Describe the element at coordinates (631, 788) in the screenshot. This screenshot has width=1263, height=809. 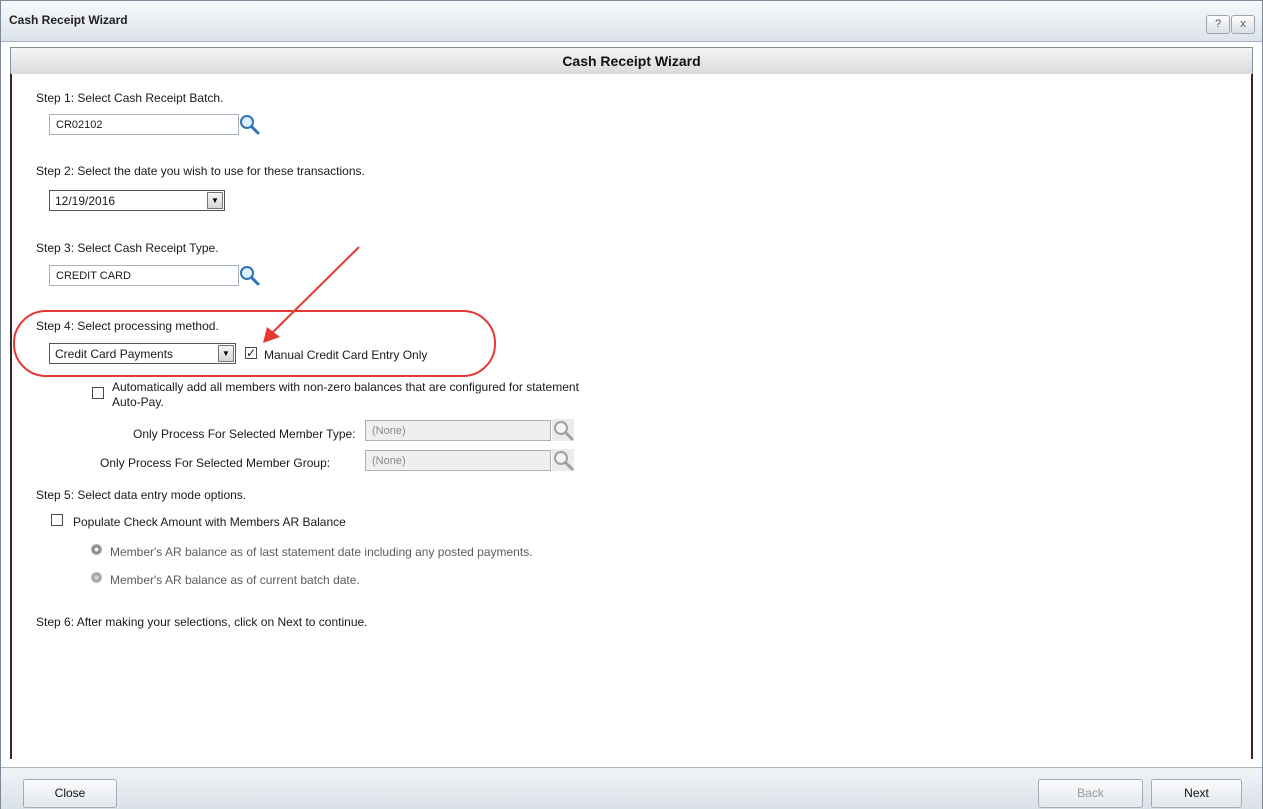
I see `button-bar: Close Back Next` at that location.